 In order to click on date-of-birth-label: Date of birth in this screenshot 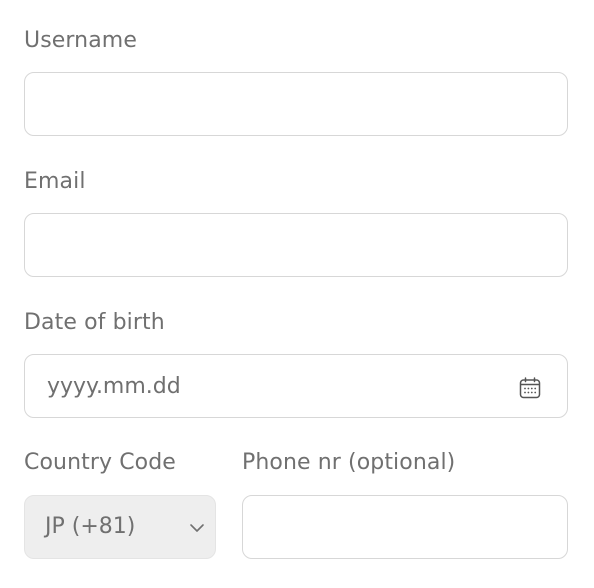, I will do `click(94, 322)`.